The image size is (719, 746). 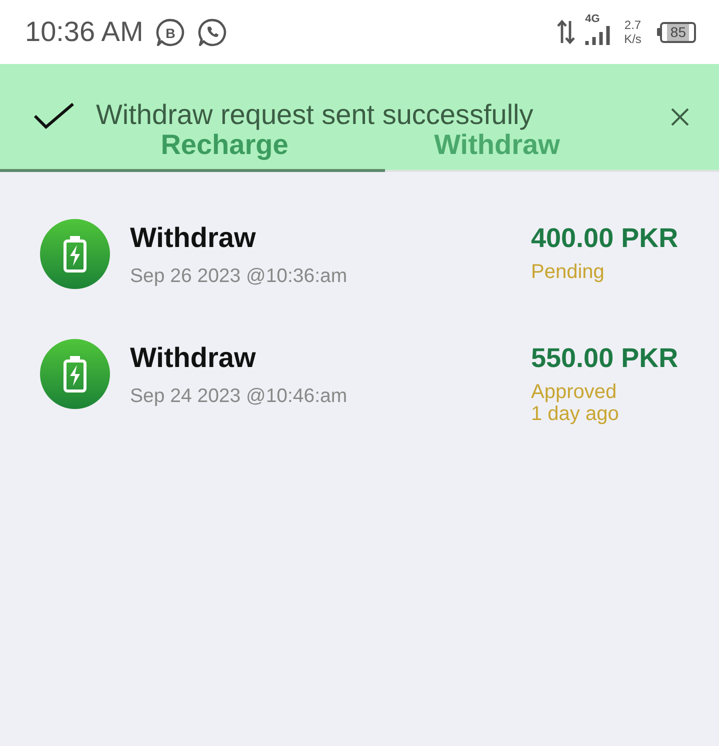 What do you see at coordinates (658, 32) in the screenshot?
I see `battery-tip-icon` at bounding box center [658, 32].